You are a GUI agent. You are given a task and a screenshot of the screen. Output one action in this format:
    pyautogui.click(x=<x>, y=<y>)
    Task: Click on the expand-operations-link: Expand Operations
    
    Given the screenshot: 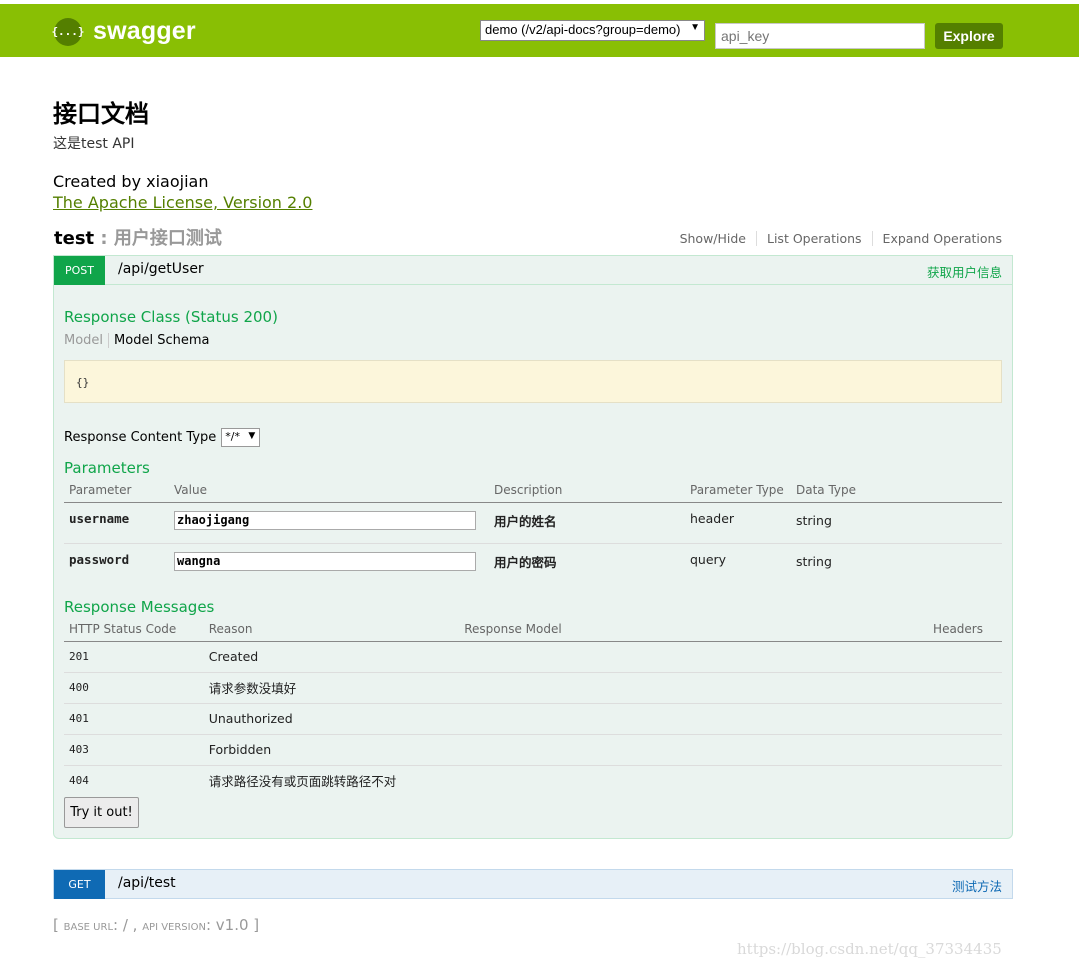 What is the action you would take?
    pyautogui.click(x=937, y=238)
    